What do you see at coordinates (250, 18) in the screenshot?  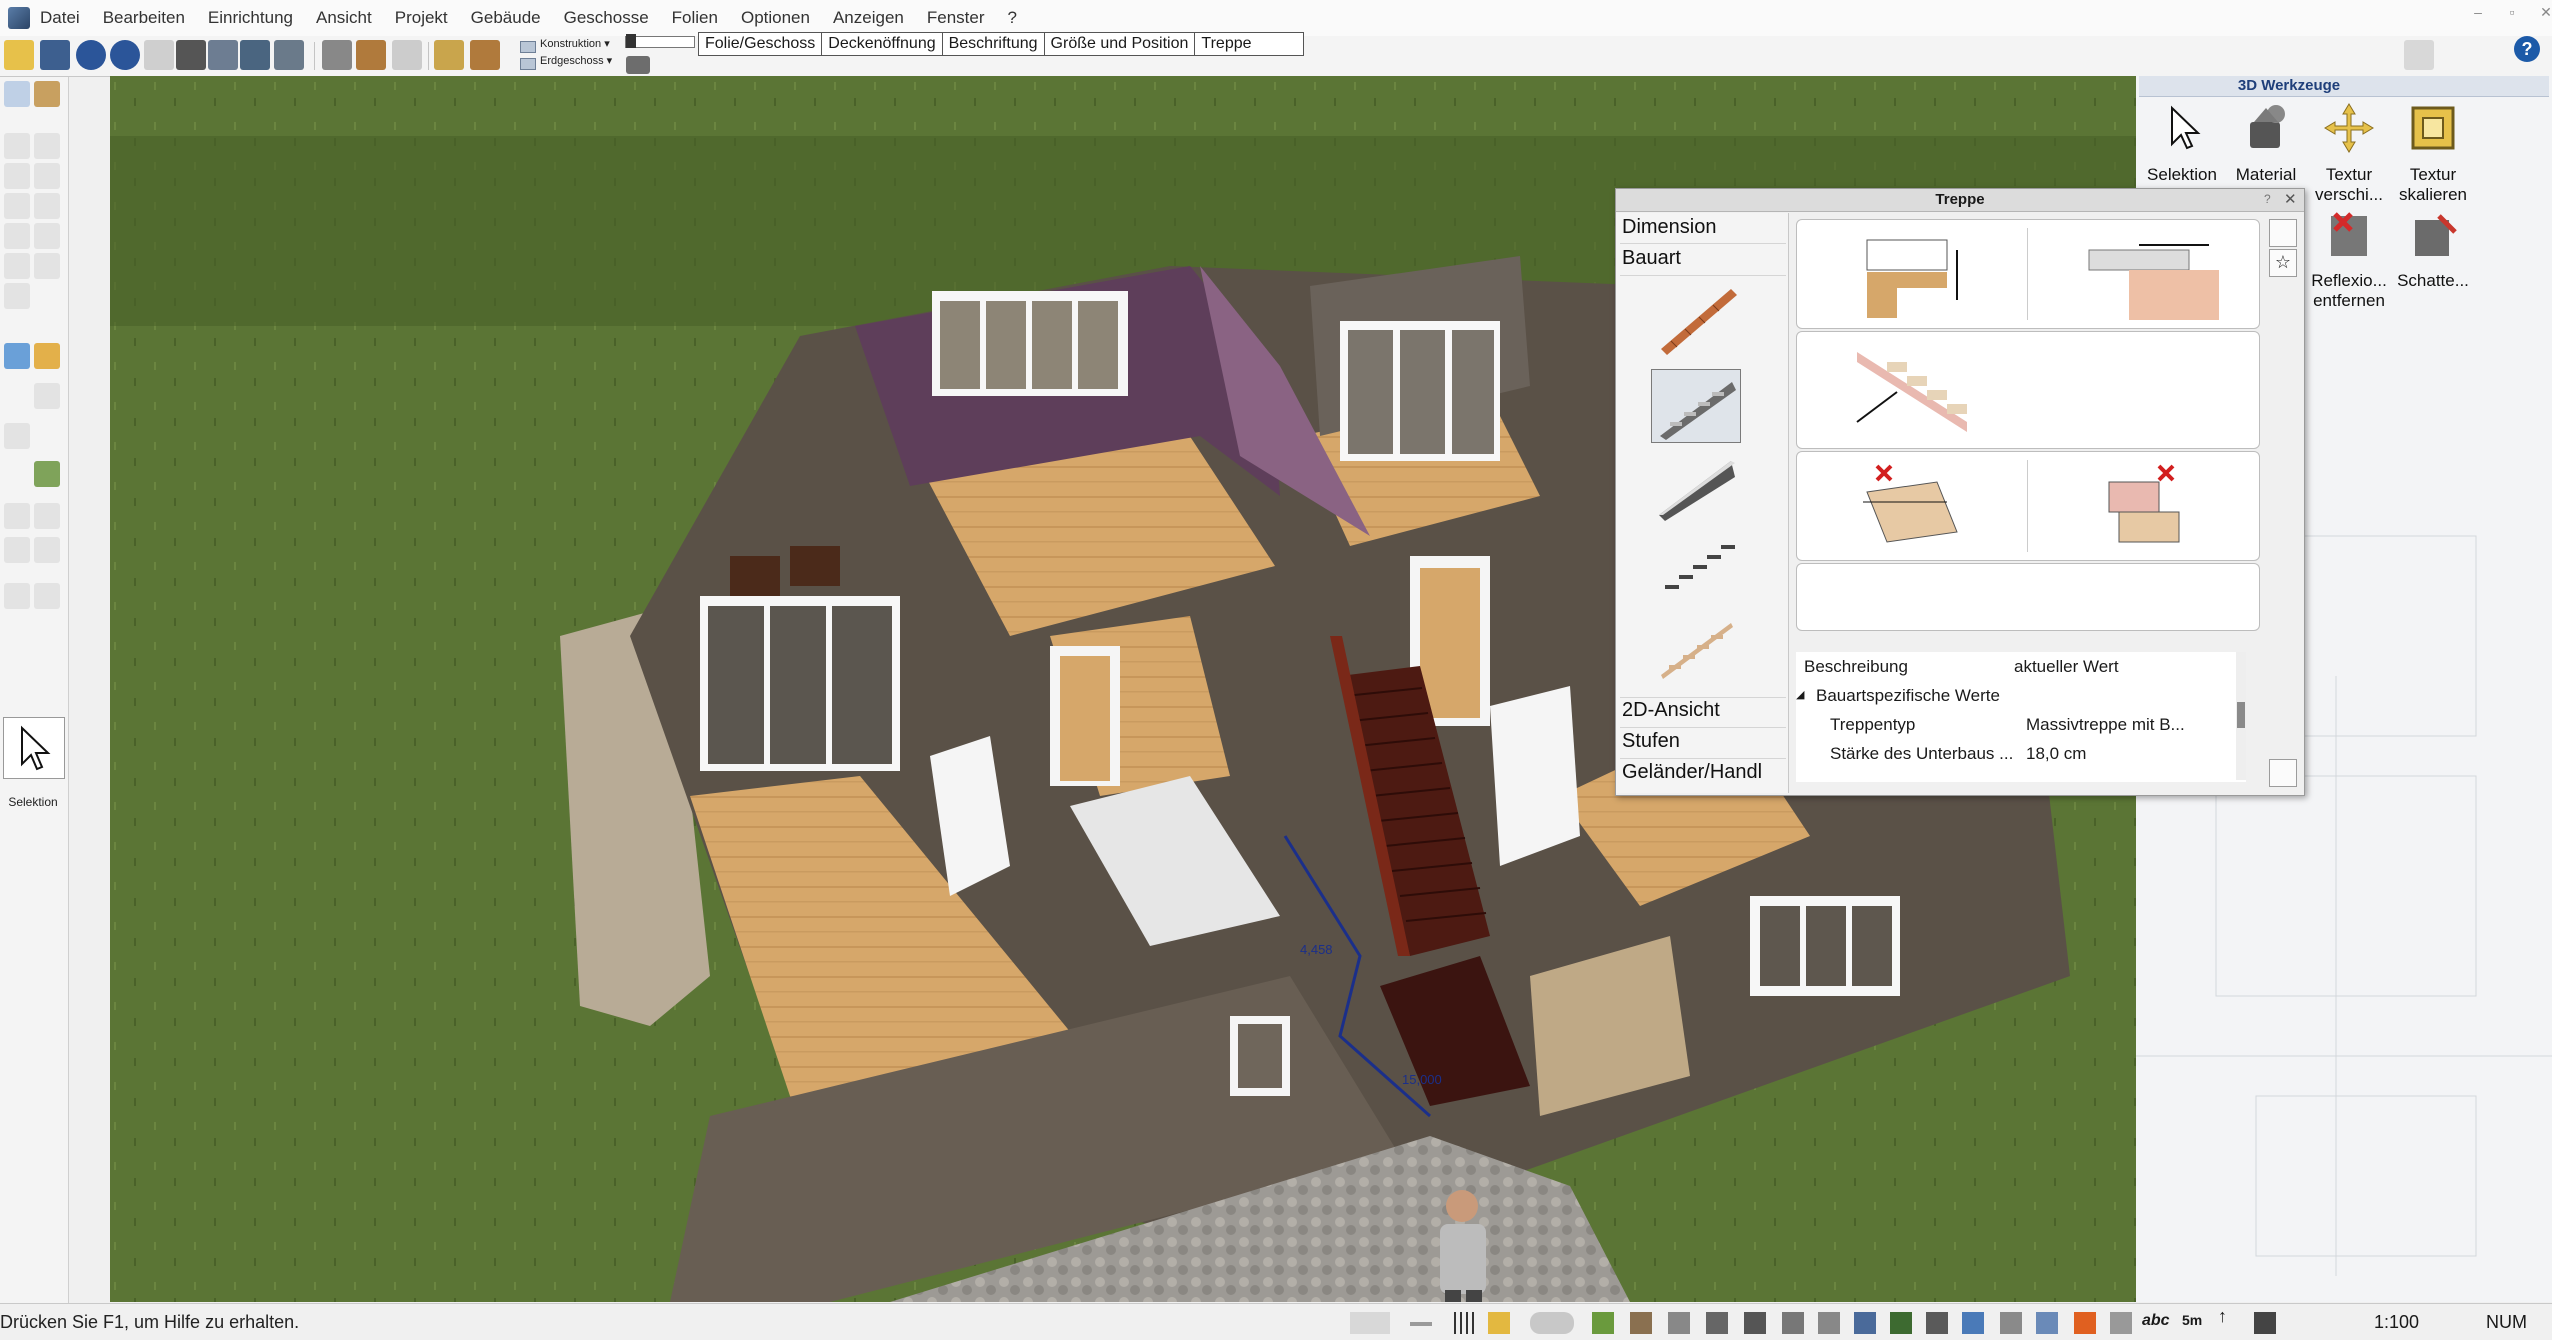 I see `menu-einrichtung: Einrichtung` at bounding box center [250, 18].